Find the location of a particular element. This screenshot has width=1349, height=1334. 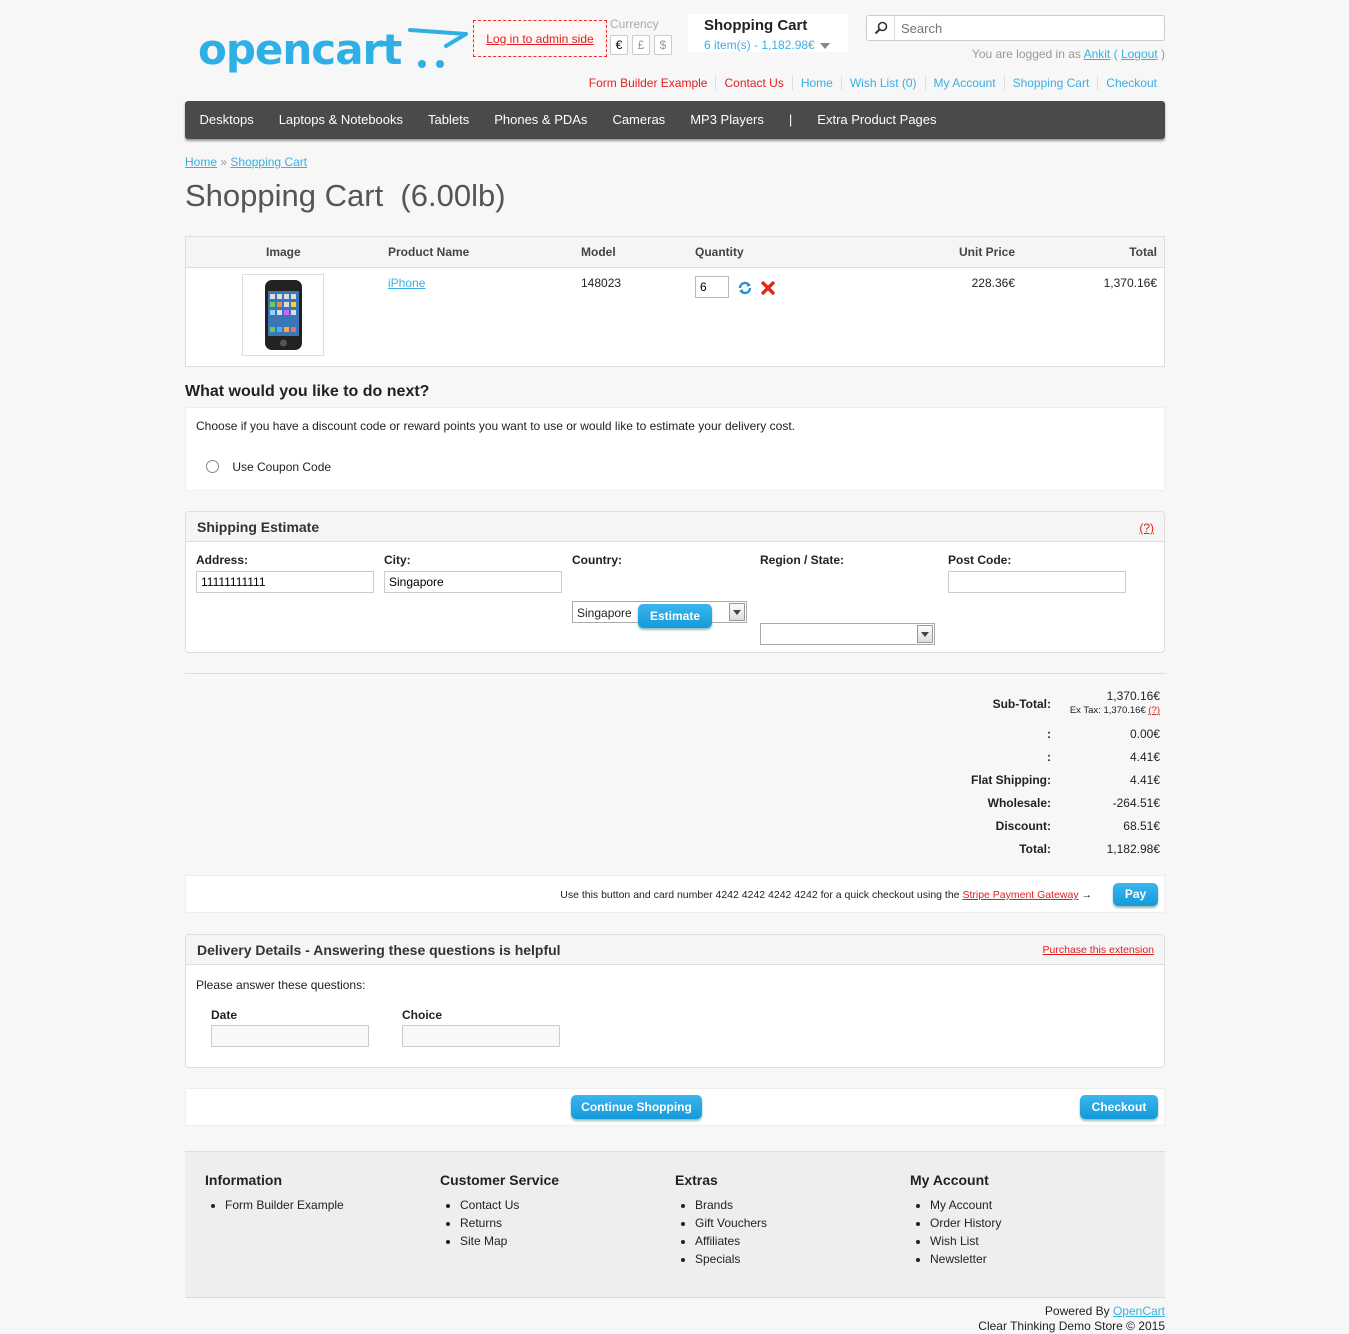

menu-laptops: Laptops & Notebooks is located at coordinates (340, 120).